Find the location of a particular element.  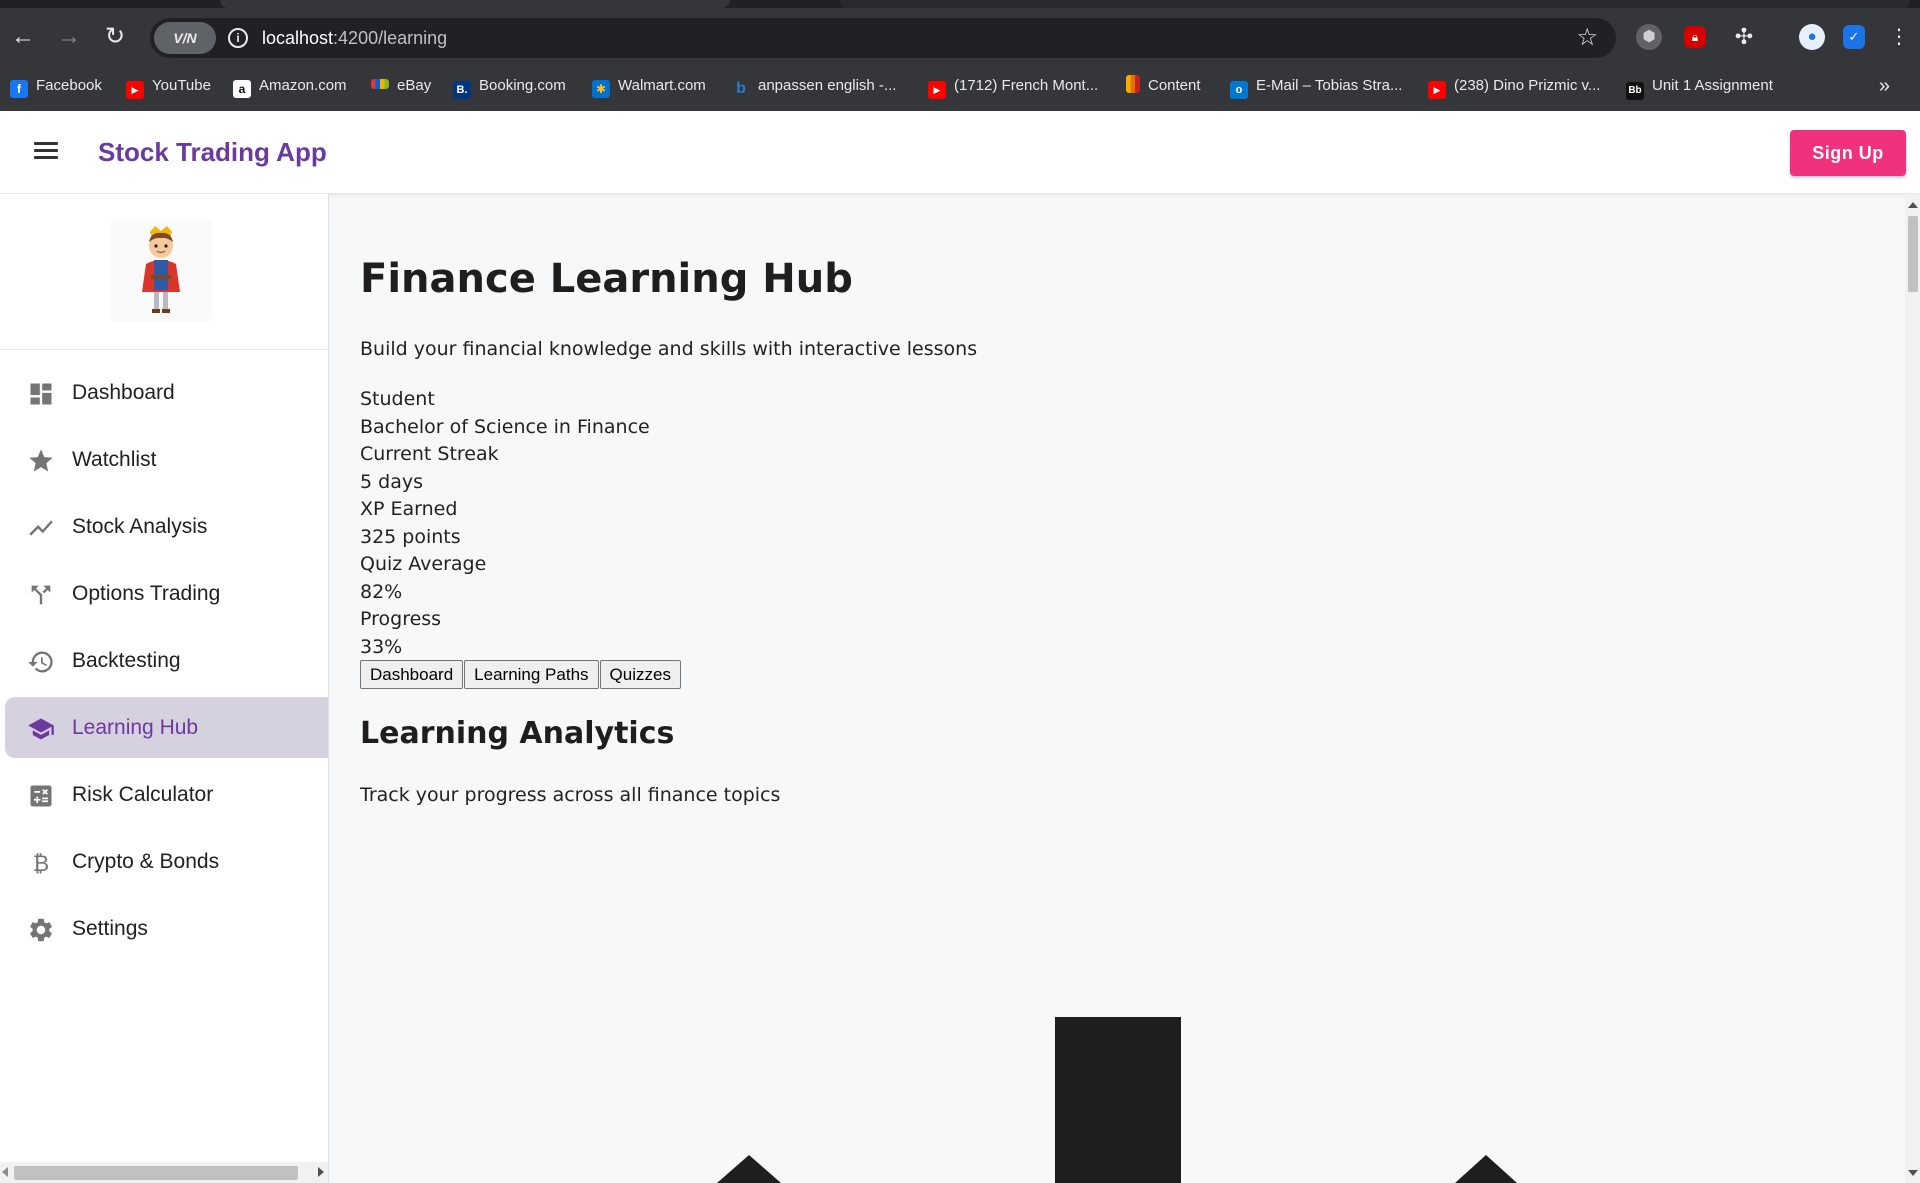

address-bar: V/N i localhost:4200/learning ☆ is located at coordinates (883, 38).